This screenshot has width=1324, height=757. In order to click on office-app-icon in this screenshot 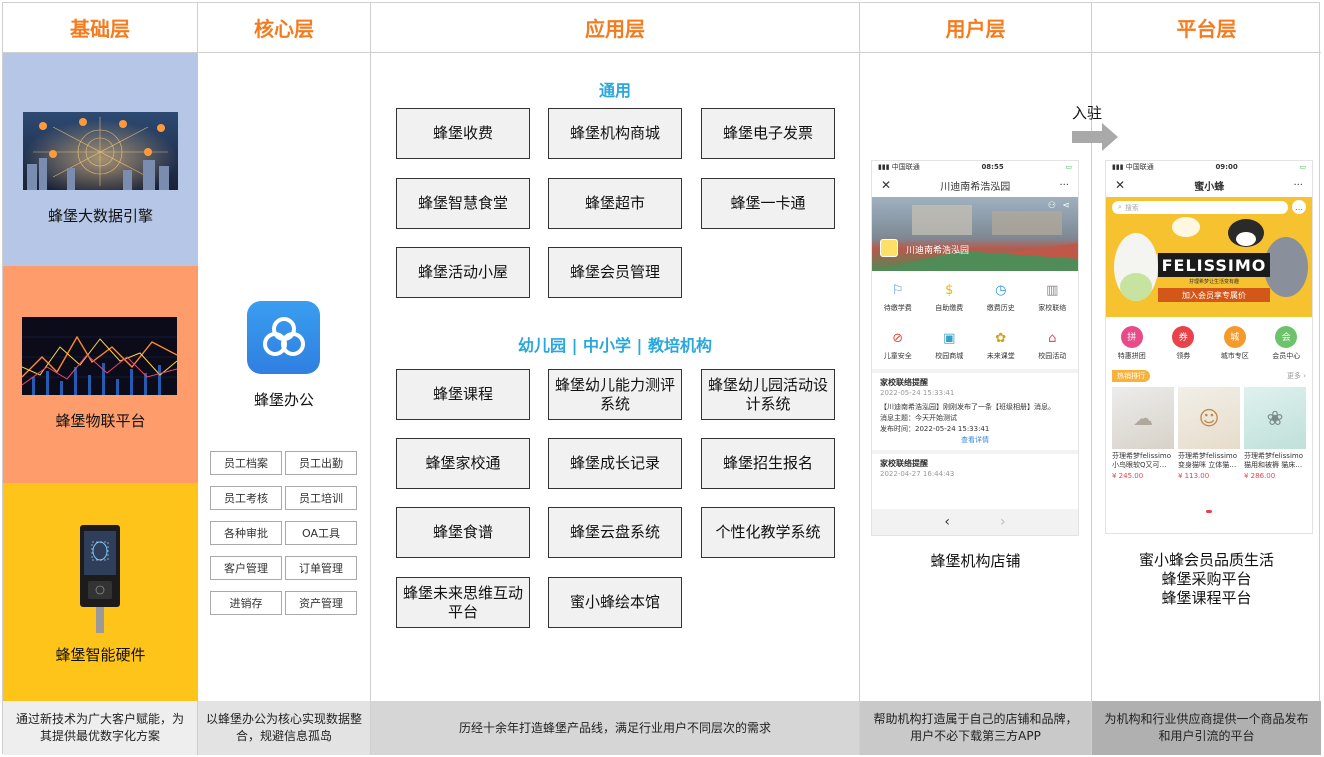, I will do `click(283, 337)`.